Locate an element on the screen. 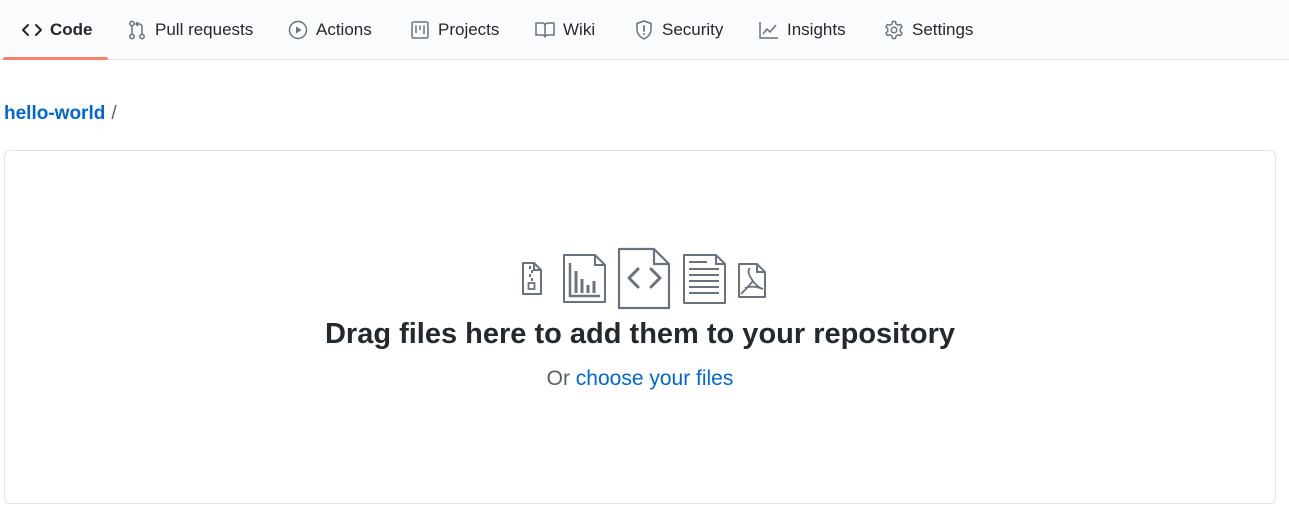 Image resolution: width=1289 pixels, height=517 pixels. file-text-icon is located at coordinates (704, 279).